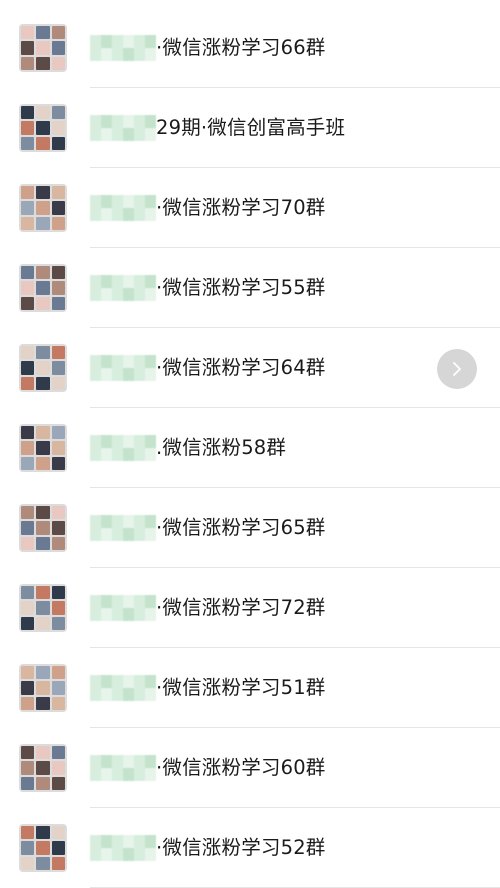  What do you see at coordinates (241, 527) in the screenshot?
I see `group-chat-name: ·微信涨粉学习65群` at bounding box center [241, 527].